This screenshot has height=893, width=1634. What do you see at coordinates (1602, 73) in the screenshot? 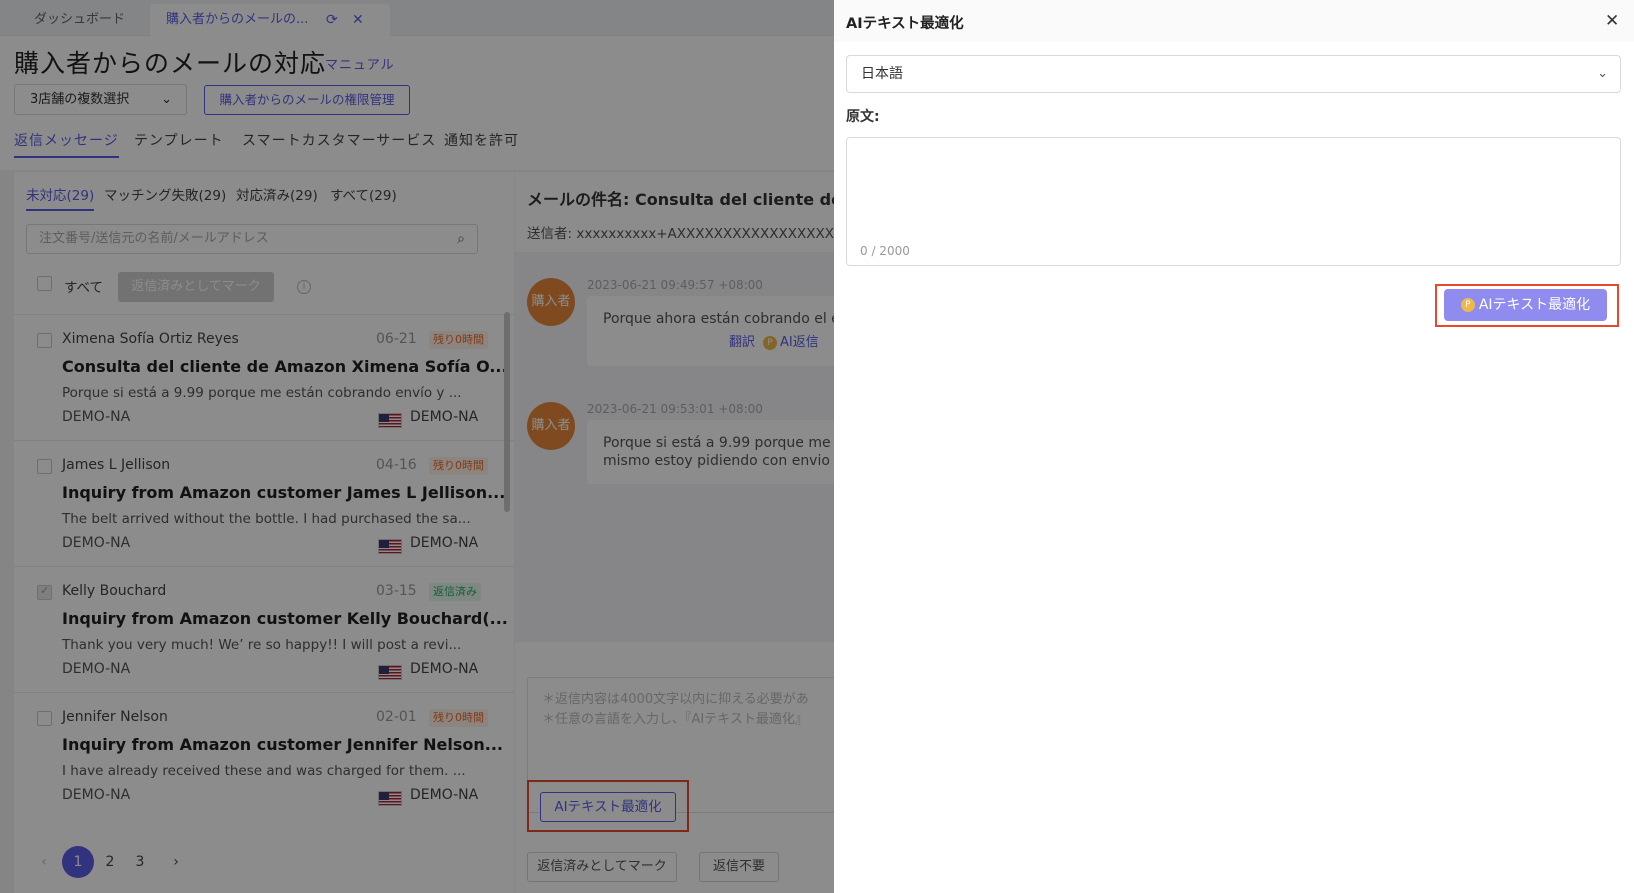
I see `chevron-down-icon: ⌄` at bounding box center [1602, 73].